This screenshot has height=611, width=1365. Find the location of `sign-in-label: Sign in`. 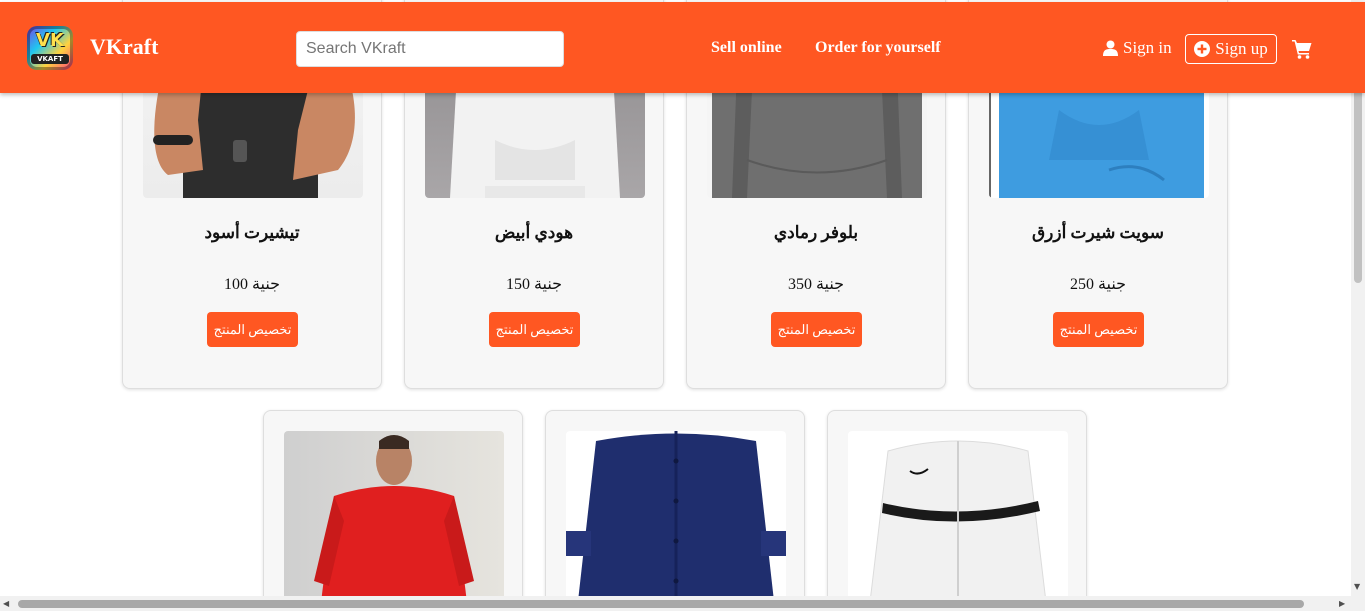

sign-in-label: Sign in is located at coordinates (1147, 47).